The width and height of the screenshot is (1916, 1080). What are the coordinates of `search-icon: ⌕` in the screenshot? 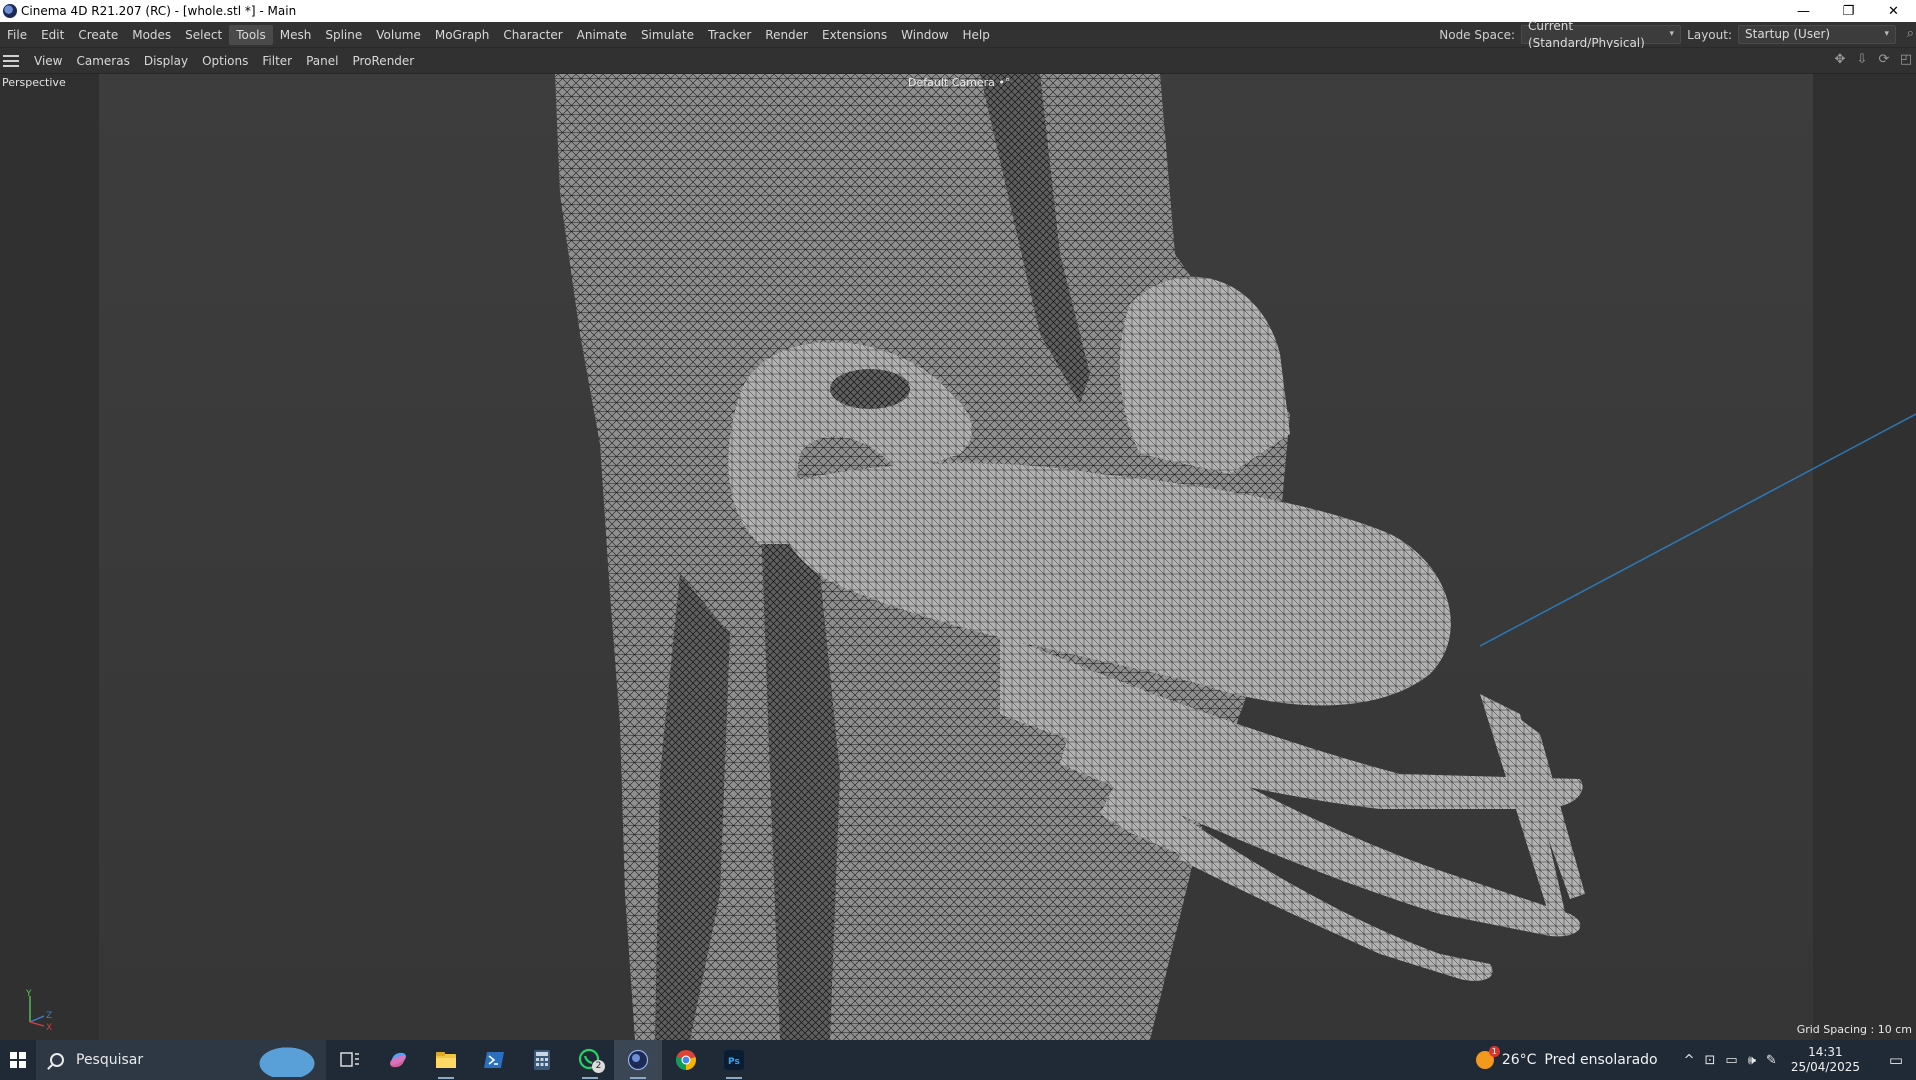 It's located at (1910, 33).